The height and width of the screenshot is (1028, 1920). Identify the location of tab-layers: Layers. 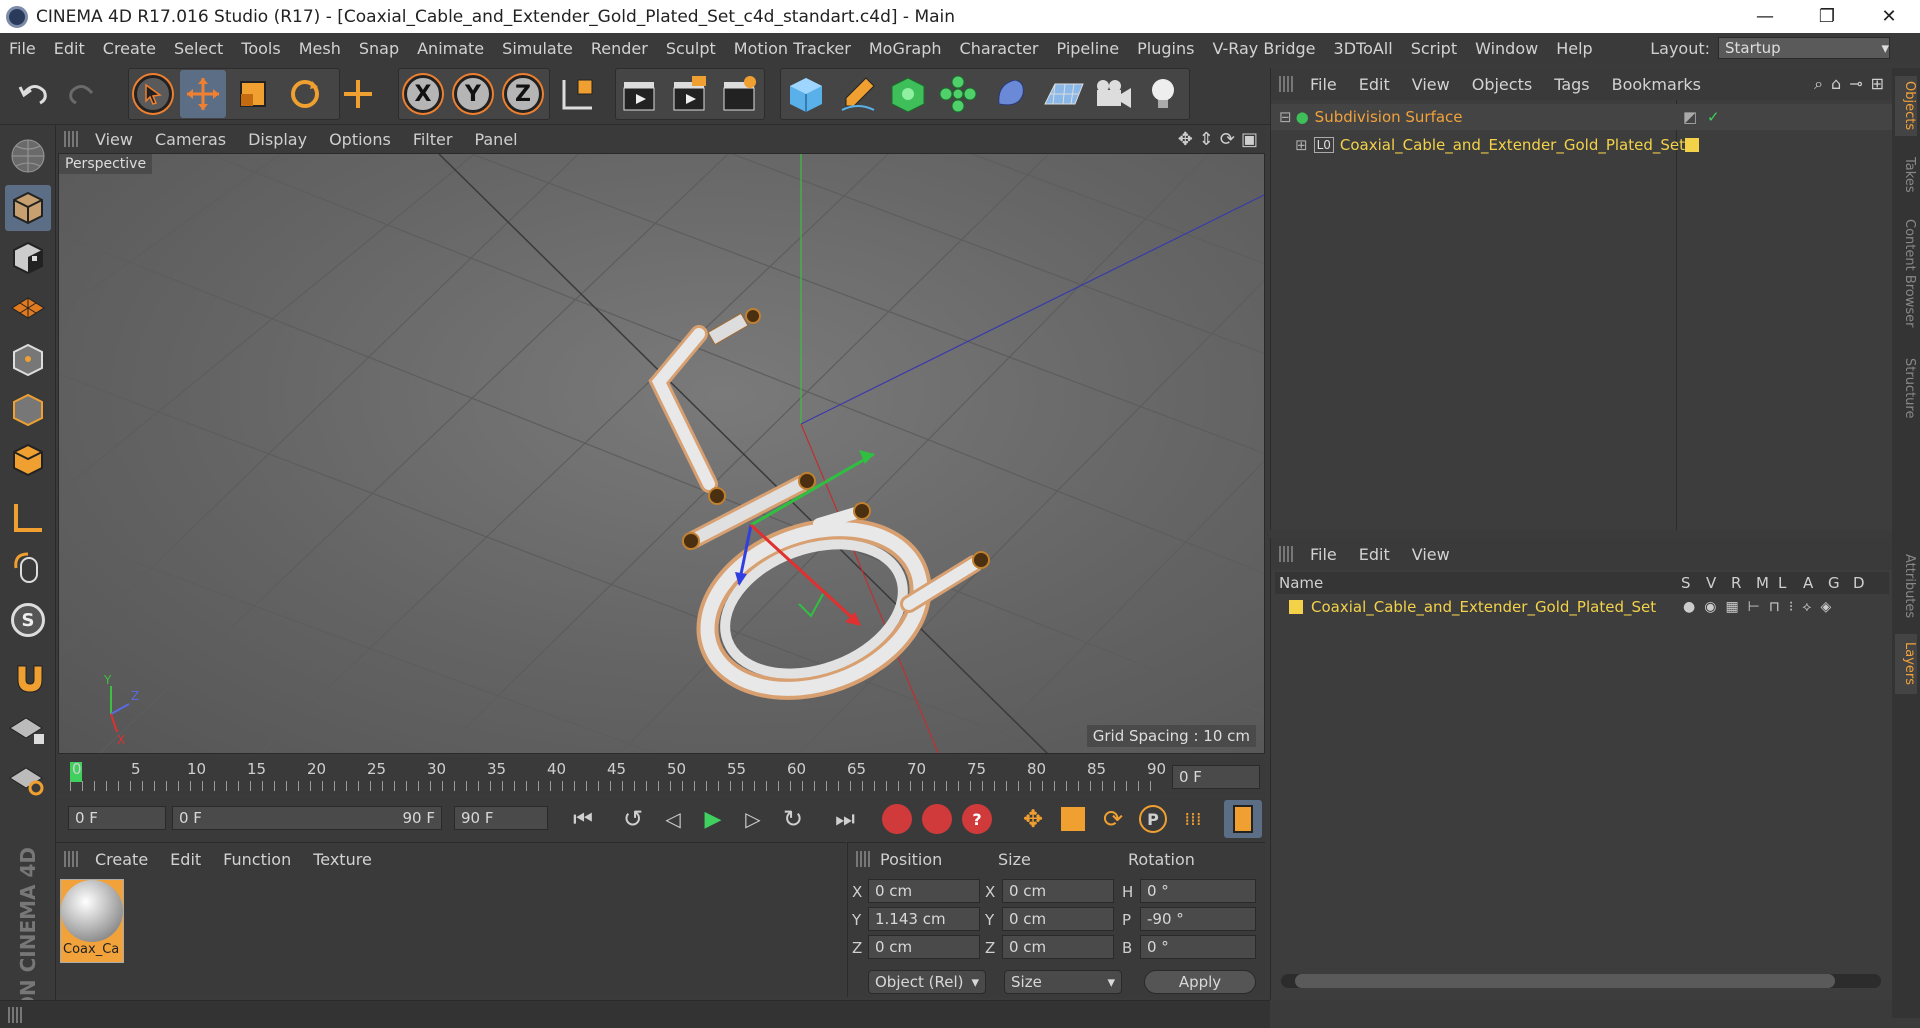
(1906, 664).